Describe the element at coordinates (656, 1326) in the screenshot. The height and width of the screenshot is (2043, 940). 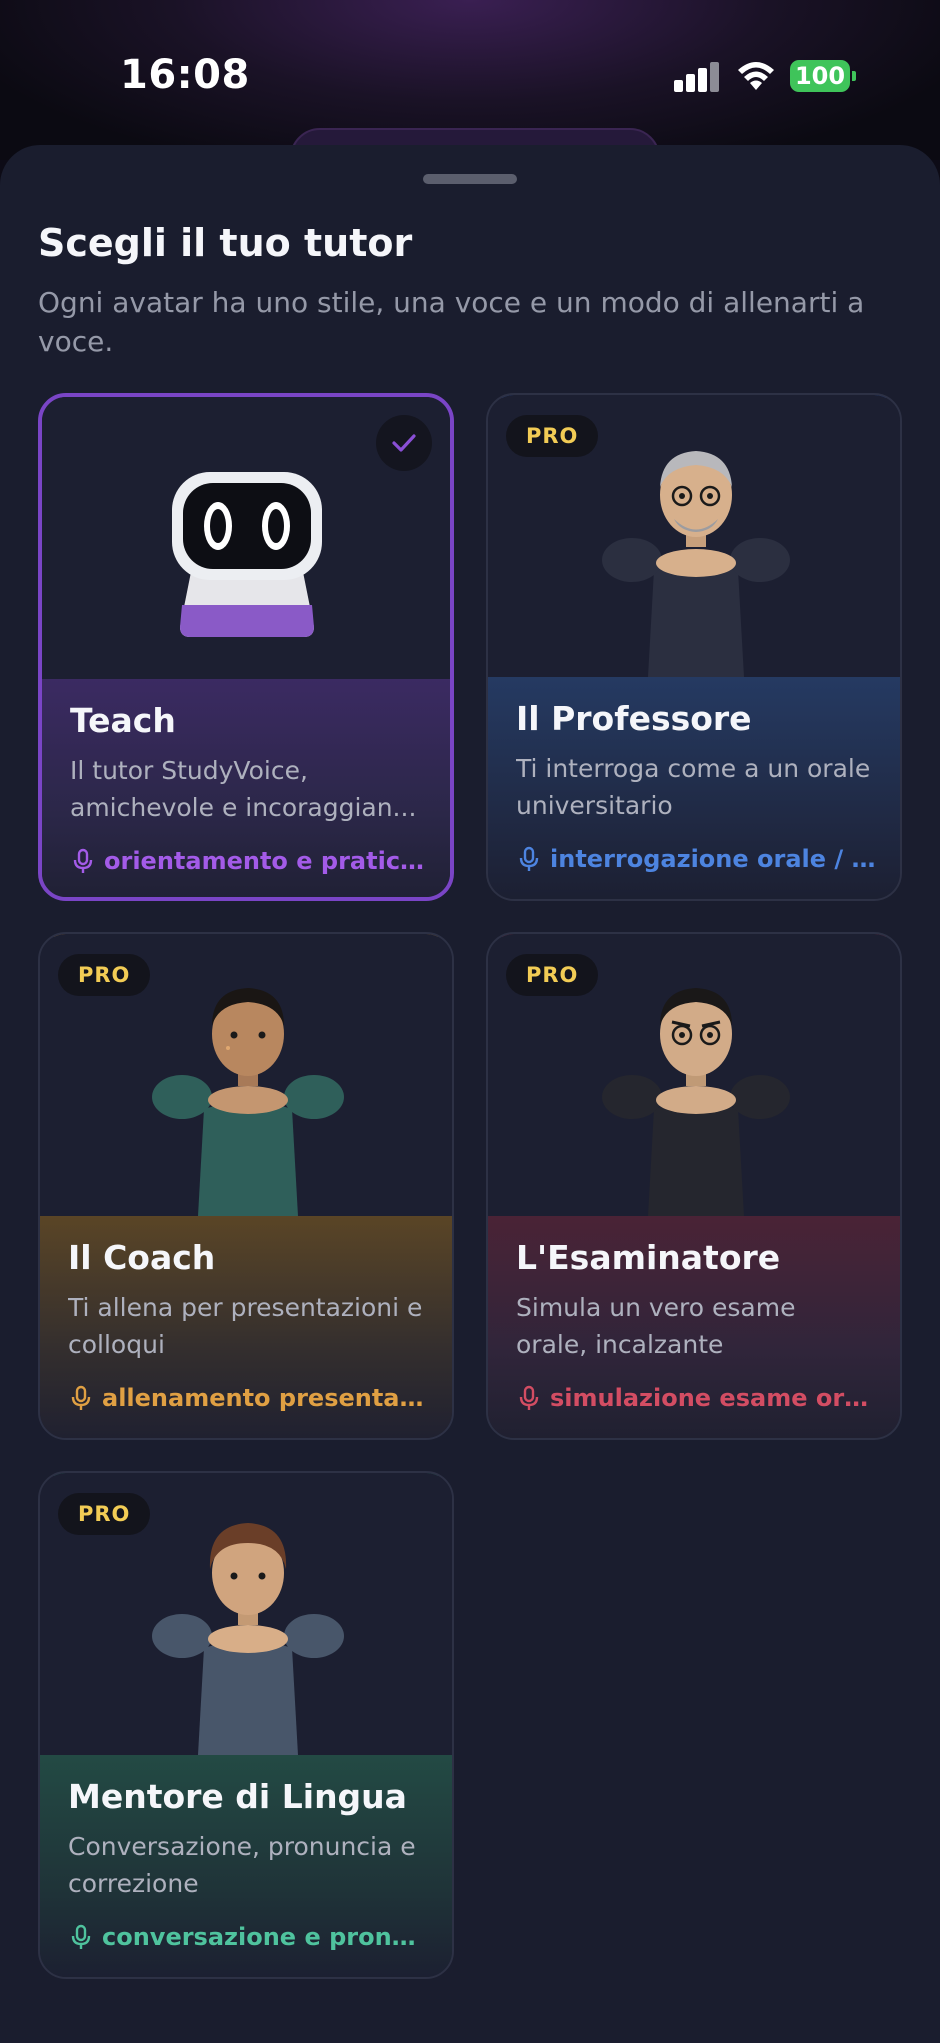
I see `tutor-description: Simula un vero esame orale, incalzante` at that location.